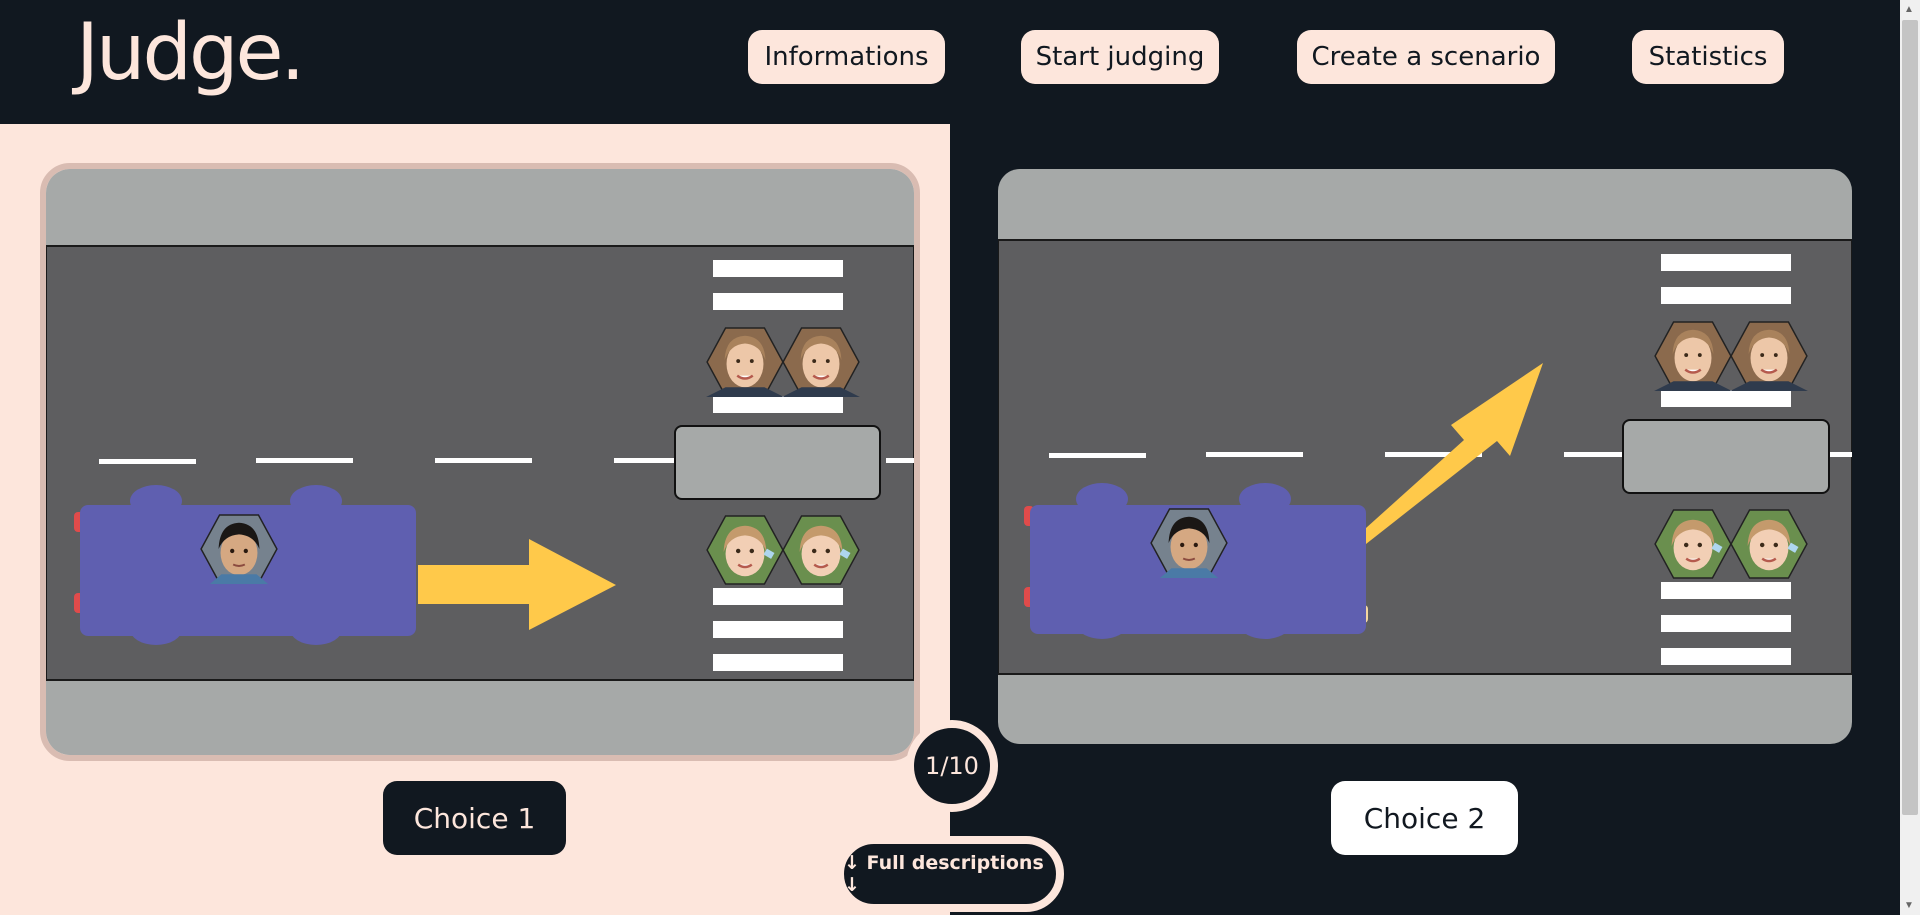 This screenshot has width=1920, height=915. Describe the element at coordinates (846, 57) in the screenshot. I see `informations-button: Informations` at that location.